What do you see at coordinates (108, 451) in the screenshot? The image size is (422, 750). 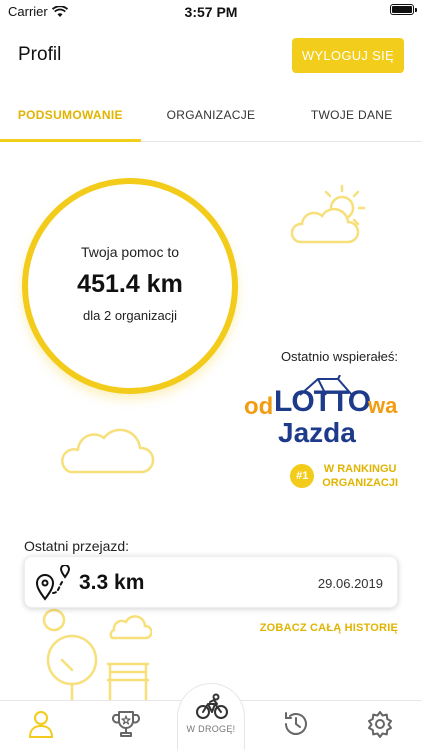 I see `cloud-illustration` at bounding box center [108, 451].